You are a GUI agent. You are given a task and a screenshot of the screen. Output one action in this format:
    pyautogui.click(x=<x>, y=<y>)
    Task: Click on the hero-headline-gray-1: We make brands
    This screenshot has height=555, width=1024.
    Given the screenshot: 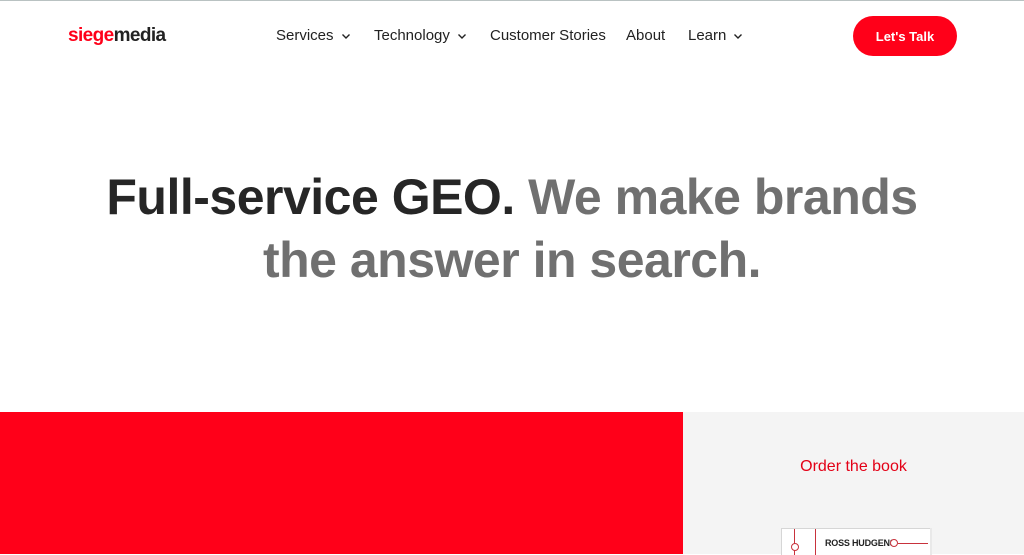 What is the action you would take?
    pyautogui.click(x=723, y=197)
    